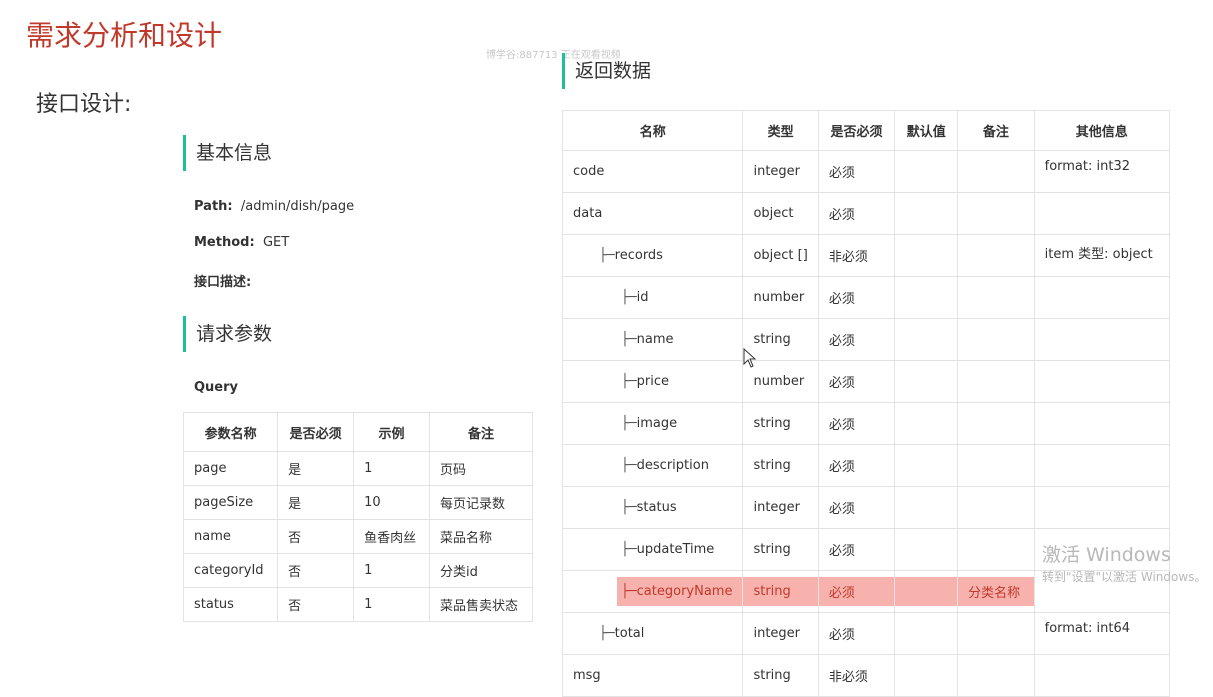  I want to click on table-cell: 10, so click(391, 502).